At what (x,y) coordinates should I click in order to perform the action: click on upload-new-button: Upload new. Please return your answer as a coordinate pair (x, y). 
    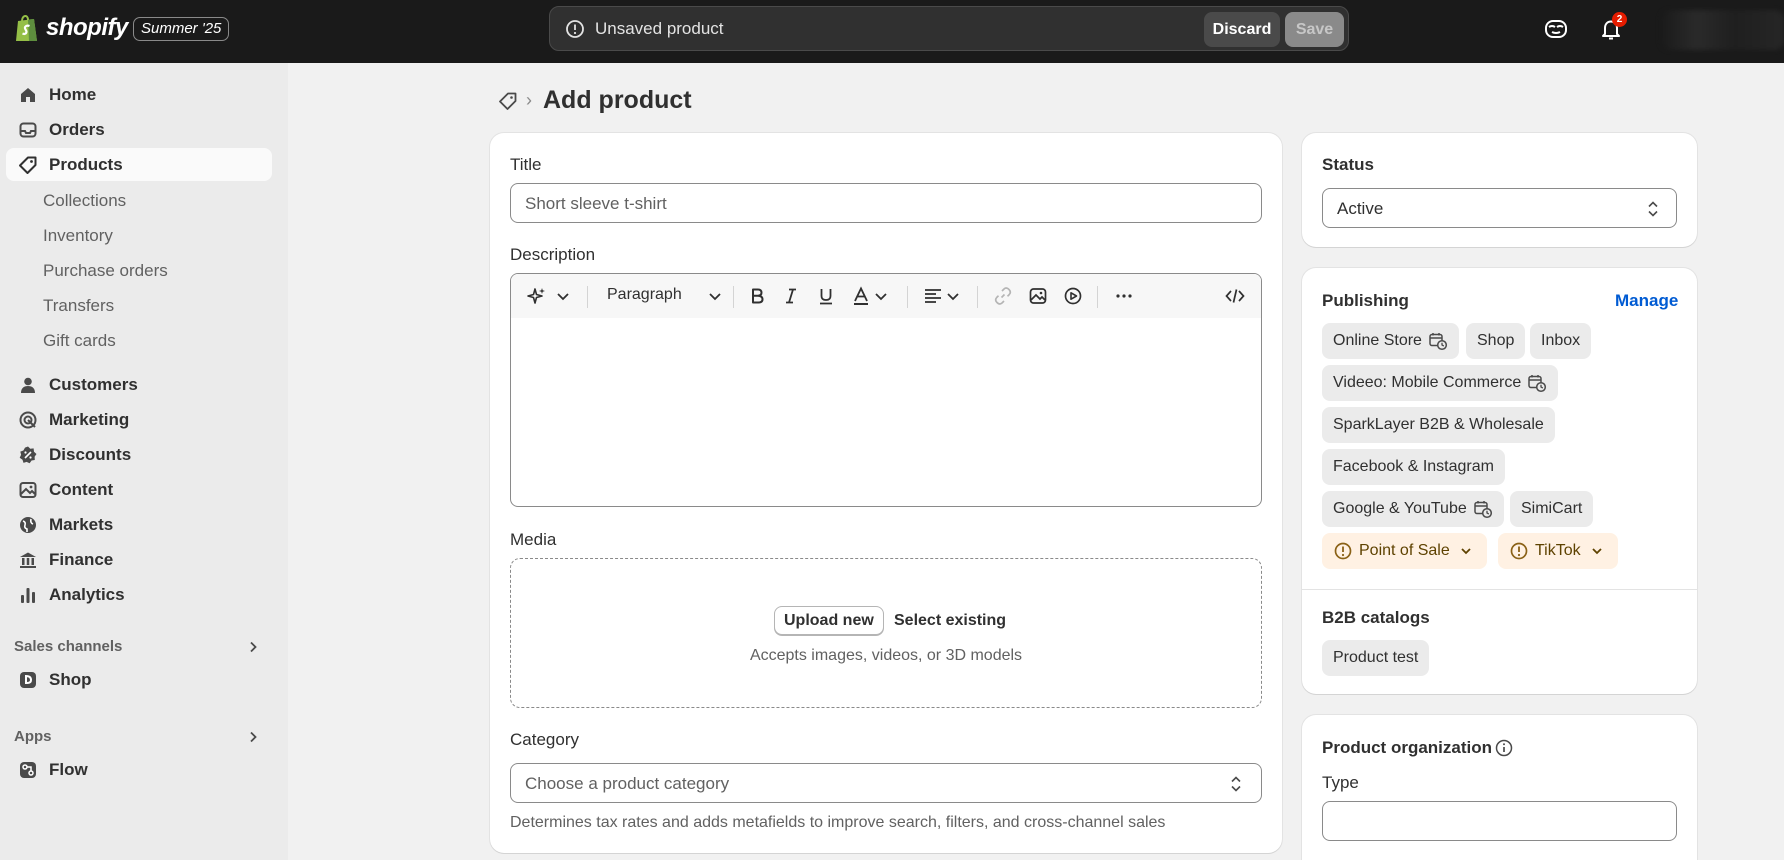
    Looking at the image, I should click on (829, 620).